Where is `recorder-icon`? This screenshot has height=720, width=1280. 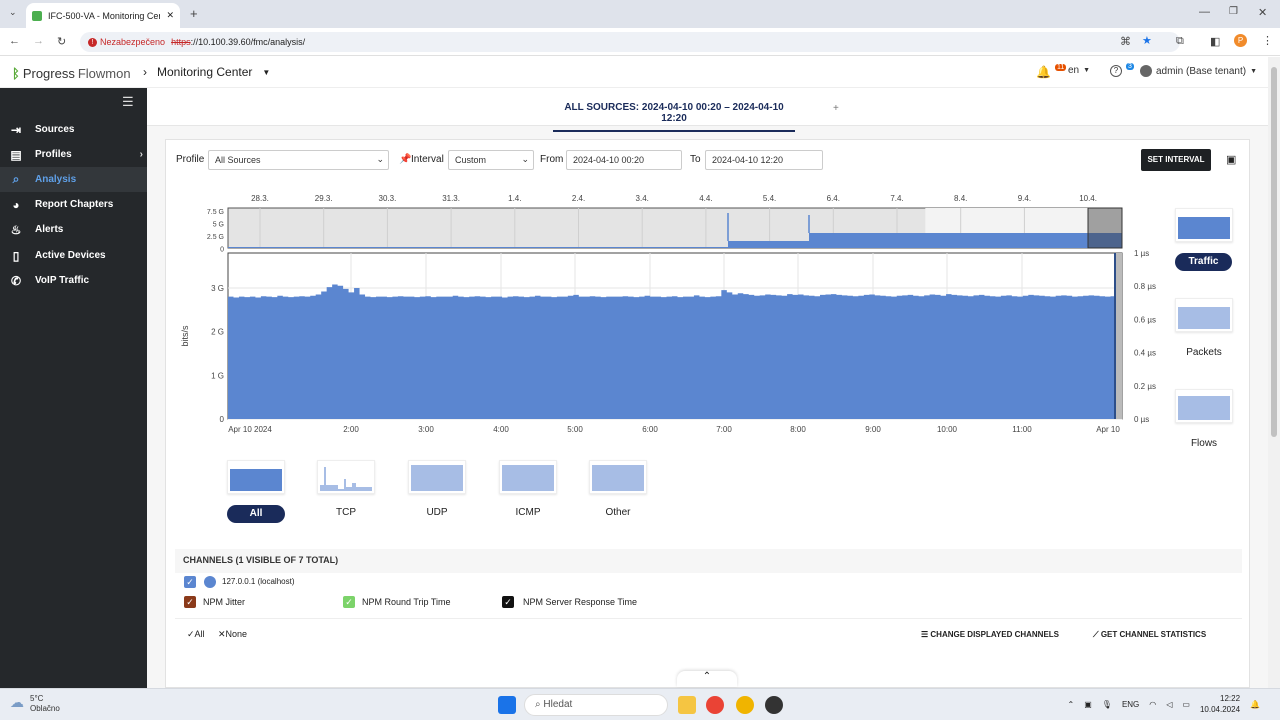
recorder-icon is located at coordinates (774, 705).